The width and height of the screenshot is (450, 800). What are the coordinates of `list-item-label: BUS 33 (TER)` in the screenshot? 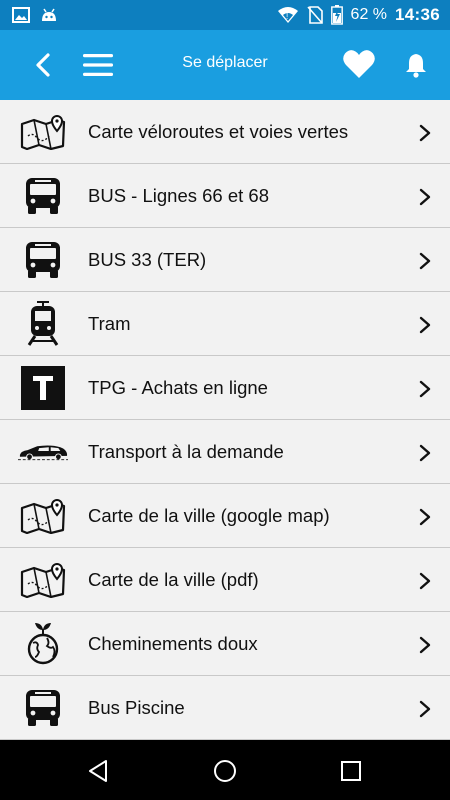 It's located at (147, 259).